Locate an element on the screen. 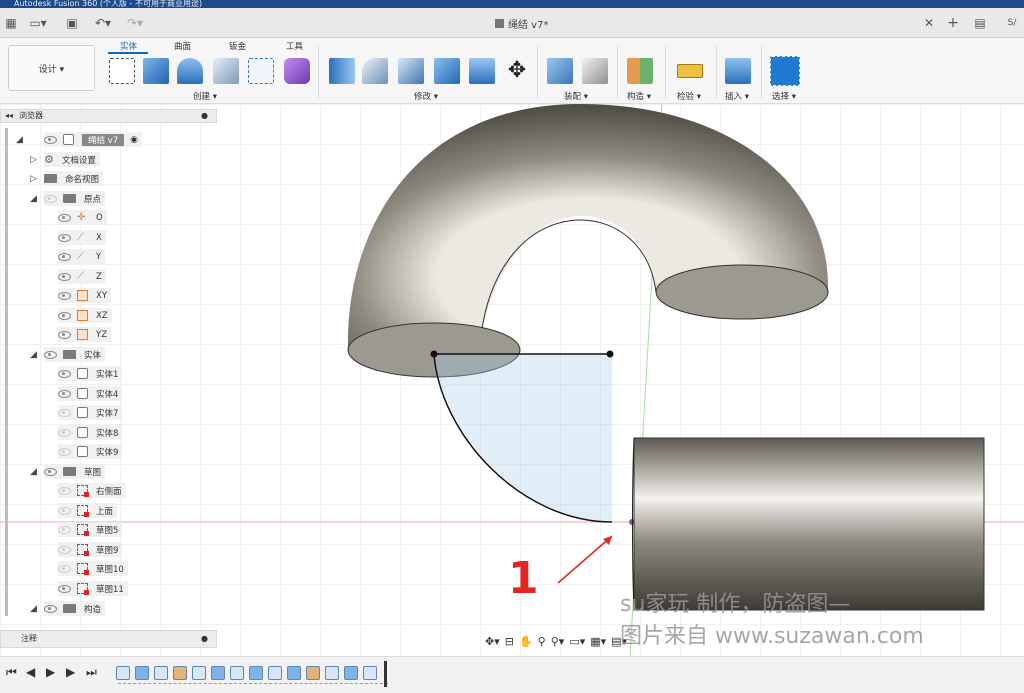 The height and width of the screenshot is (693, 1024). browser-header: ◂◂ 浏览器 ● is located at coordinates (108, 116).